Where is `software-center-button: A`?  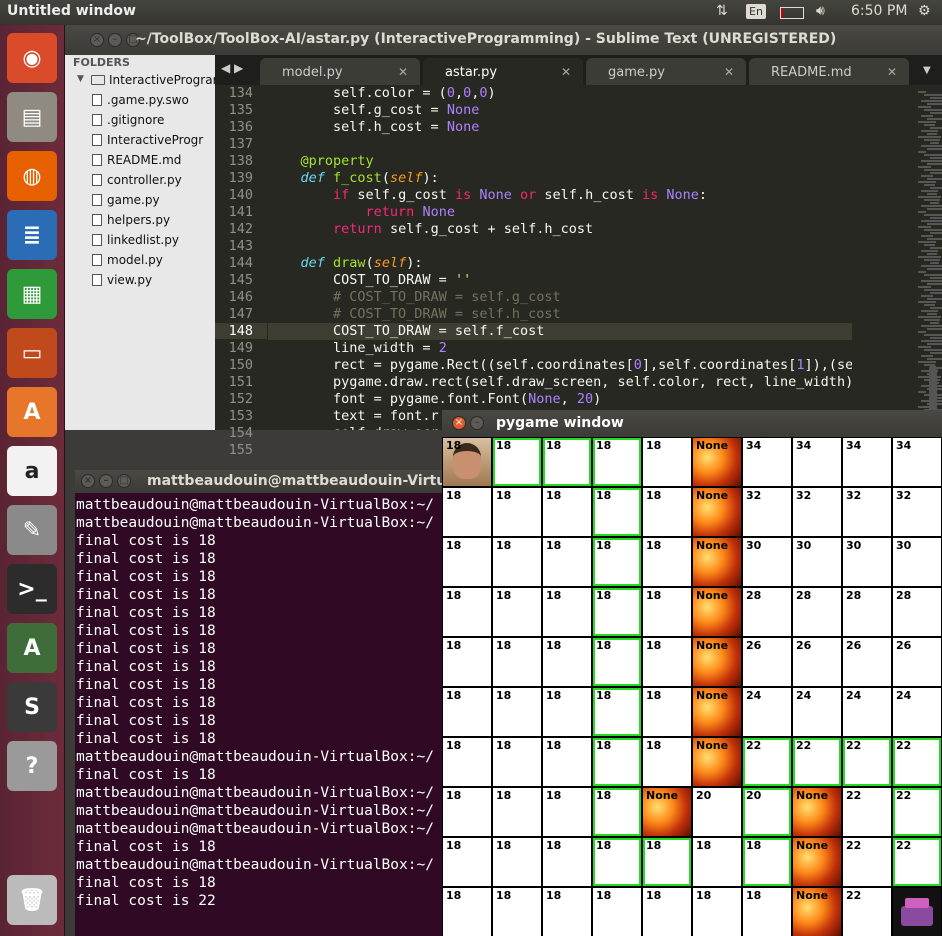 software-center-button: A is located at coordinates (32, 412).